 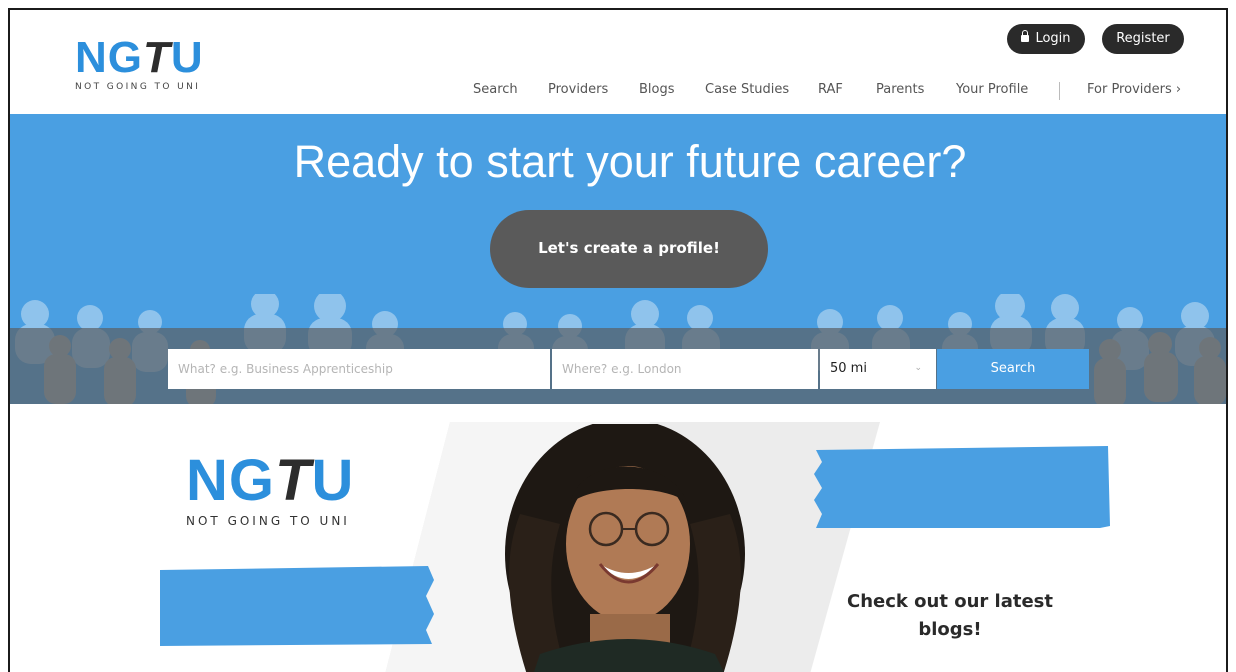 I want to click on search-button: Search, so click(x=1013, y=369).